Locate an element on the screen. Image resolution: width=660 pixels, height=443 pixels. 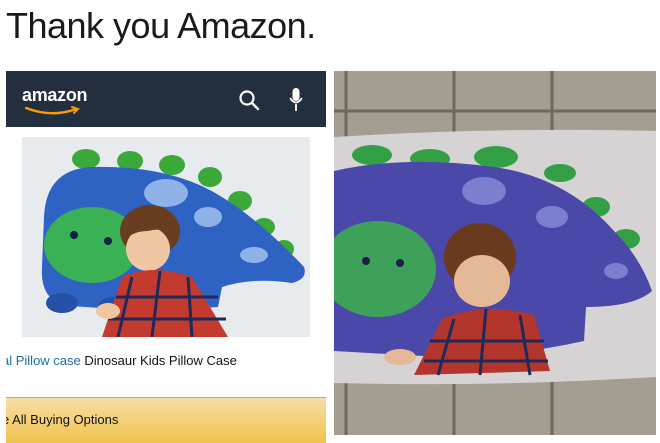
product-name: Dinosaur Kids Pillow Case is located at coordinates (160, 360).